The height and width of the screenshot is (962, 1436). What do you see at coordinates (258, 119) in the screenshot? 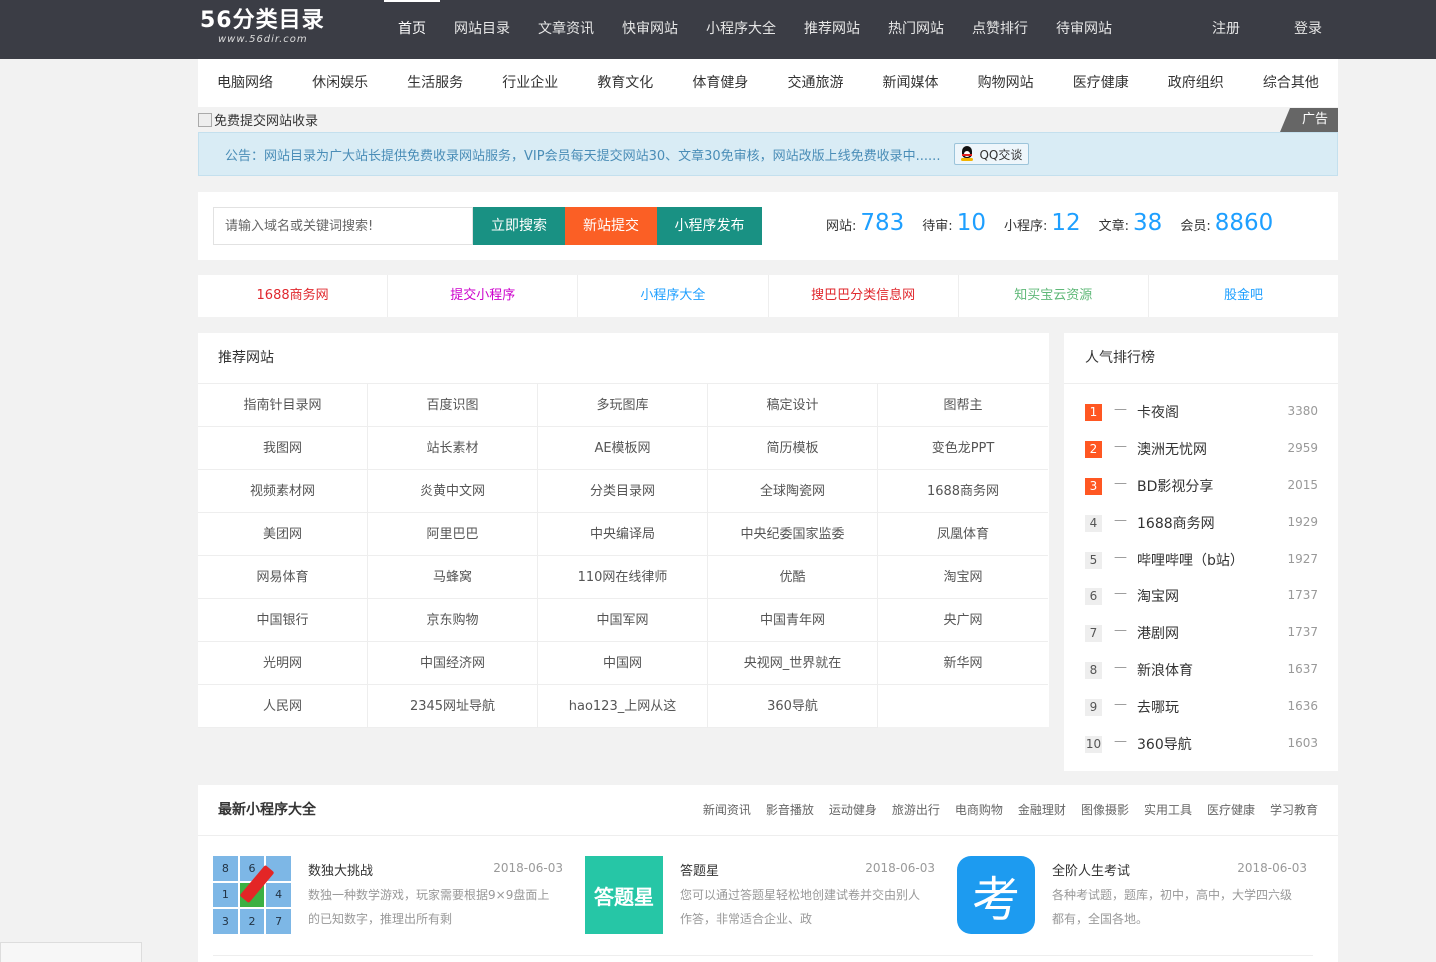
I see `ad-image-broken: 免费提交网站收录` at bounding box center [258, 119].